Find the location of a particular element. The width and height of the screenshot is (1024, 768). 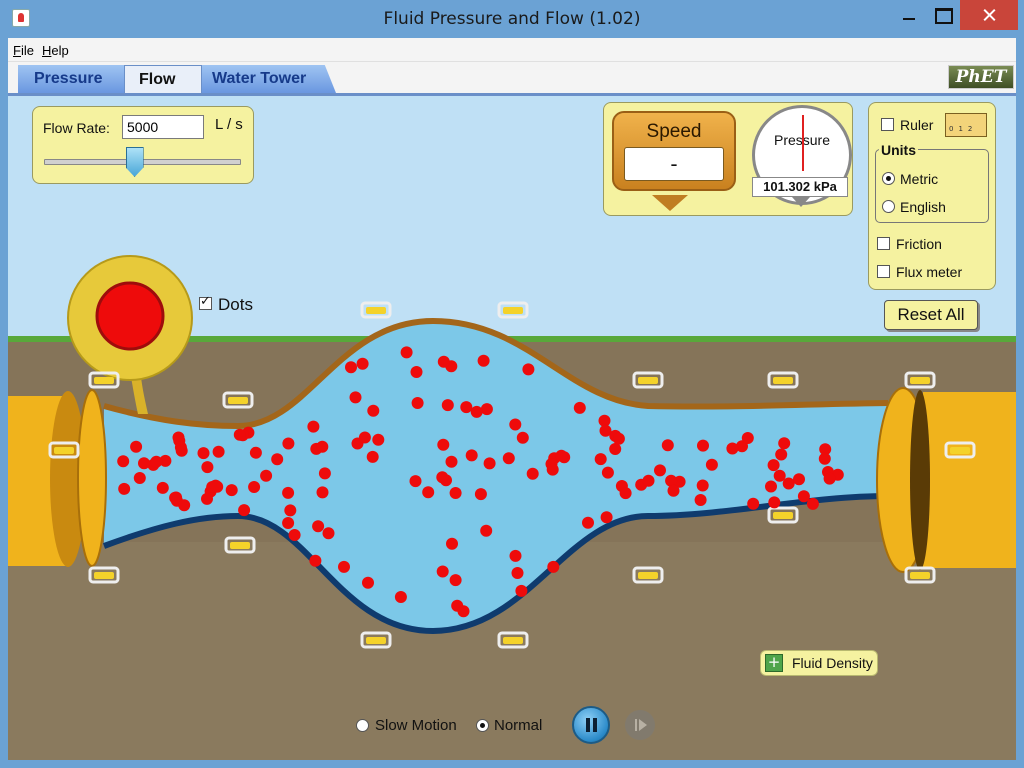

dots-checkbox is located at coordinates (205, 302).